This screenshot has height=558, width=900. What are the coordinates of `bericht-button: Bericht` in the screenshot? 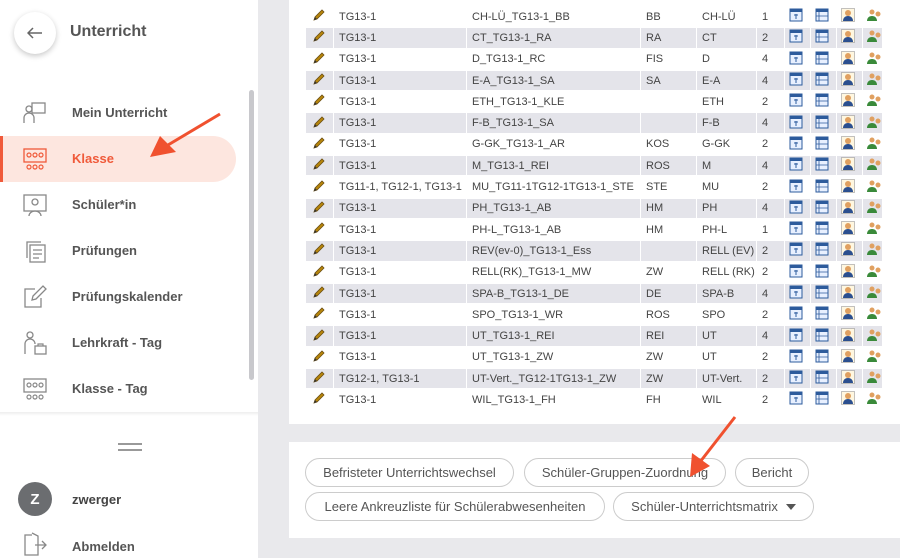 It's located at (772, 472).